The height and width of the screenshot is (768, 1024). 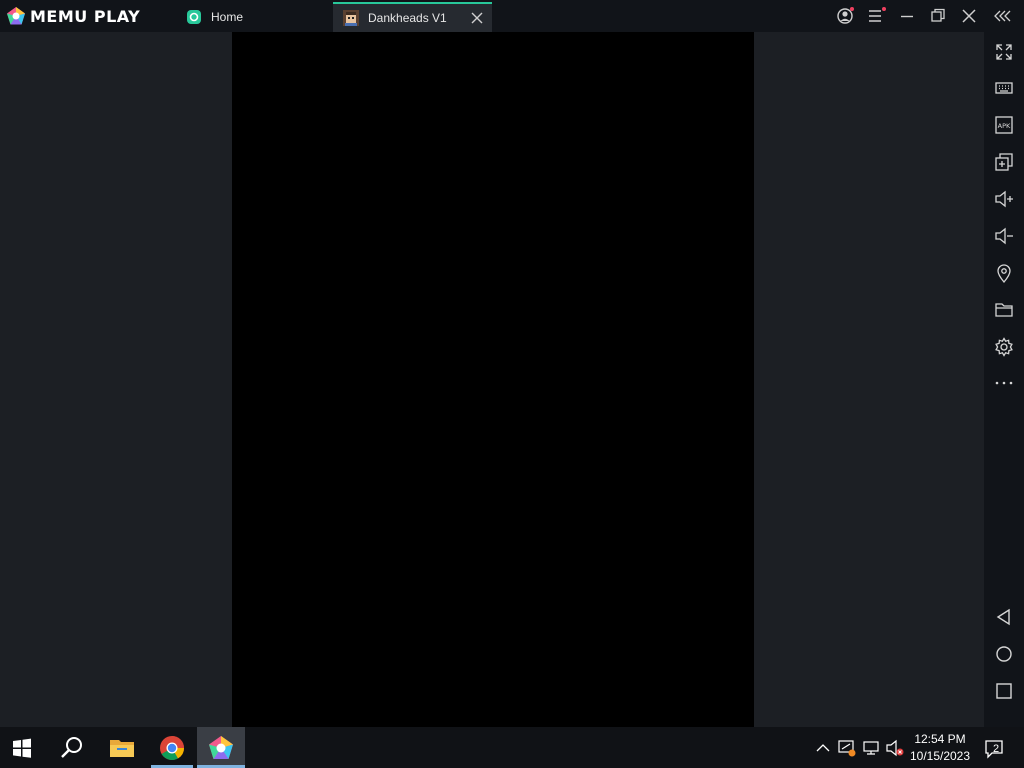 I want to click on menu-icon, so click(x=876, y=16).